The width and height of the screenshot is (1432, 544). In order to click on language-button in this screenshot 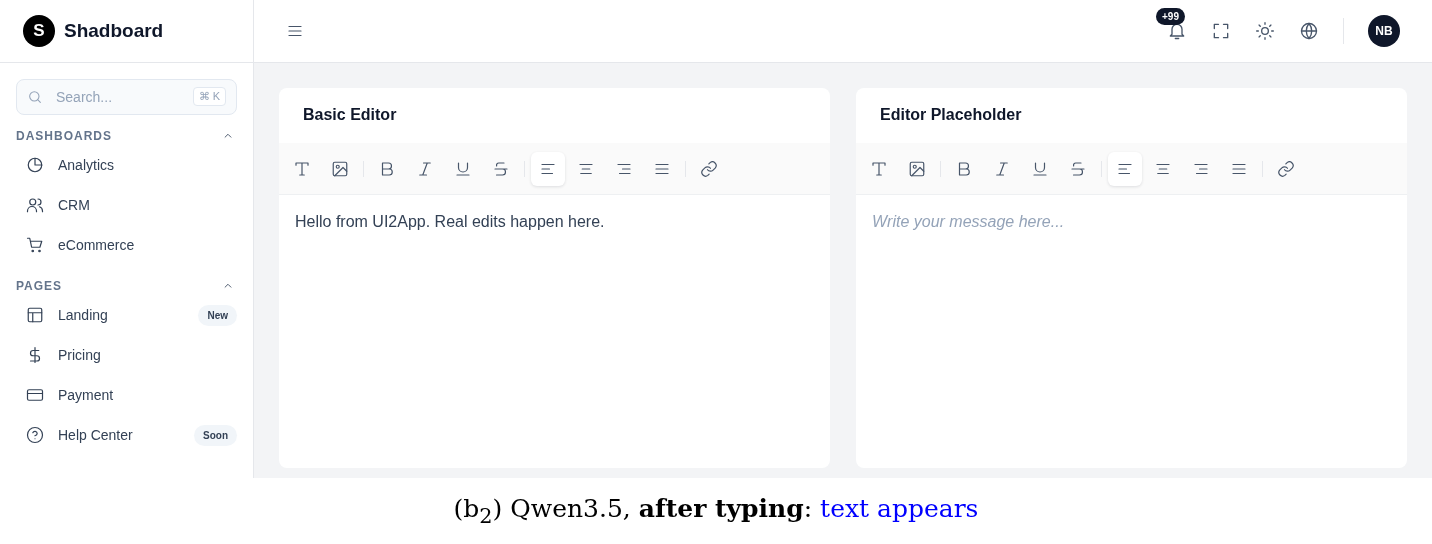, I will do `click(1309, 31)`.